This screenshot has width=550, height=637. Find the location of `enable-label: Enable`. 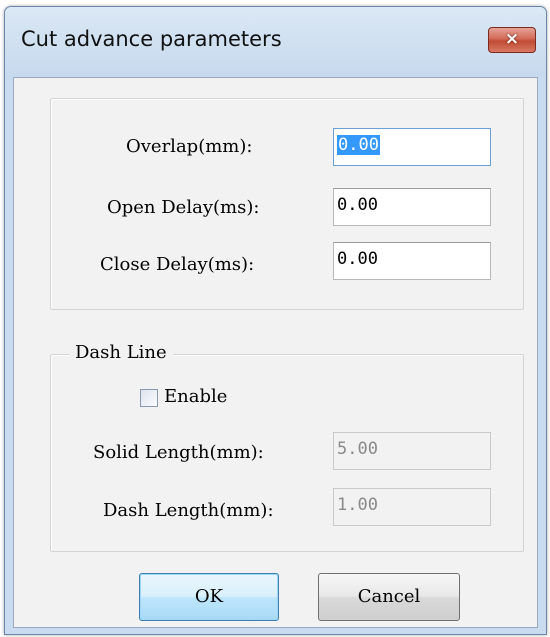

enable-label: Enable is located at coordinates (195, 396).